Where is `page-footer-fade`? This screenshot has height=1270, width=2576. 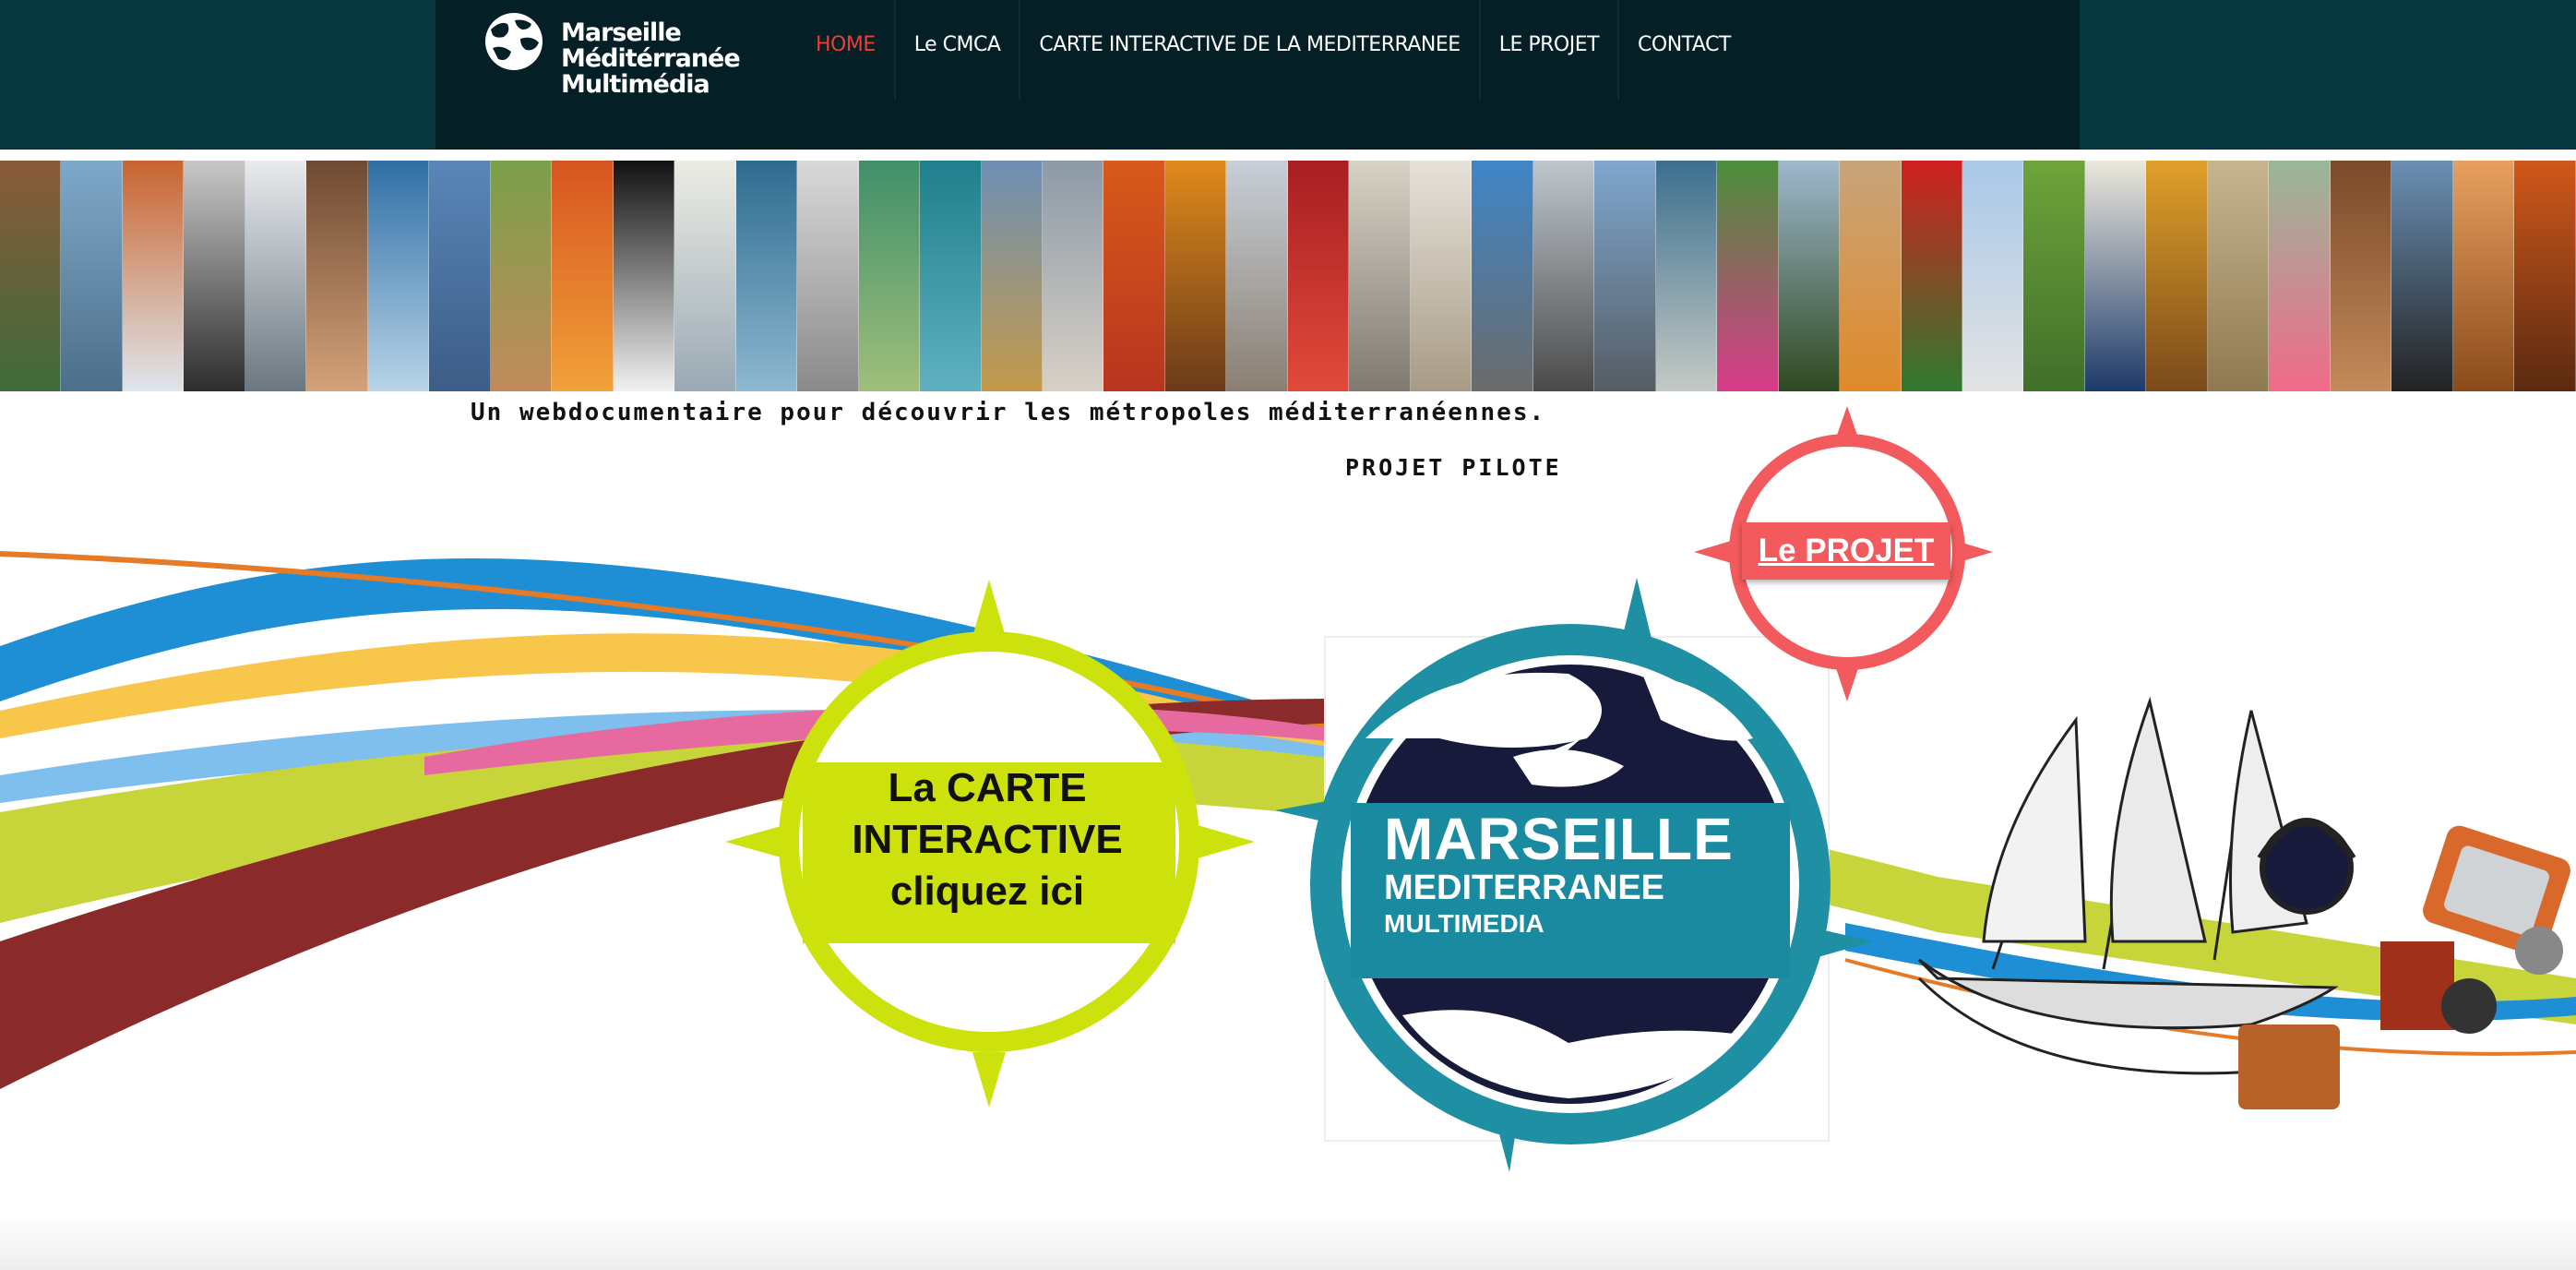
page-footer-fade is located at coordinates (1288, 1242).